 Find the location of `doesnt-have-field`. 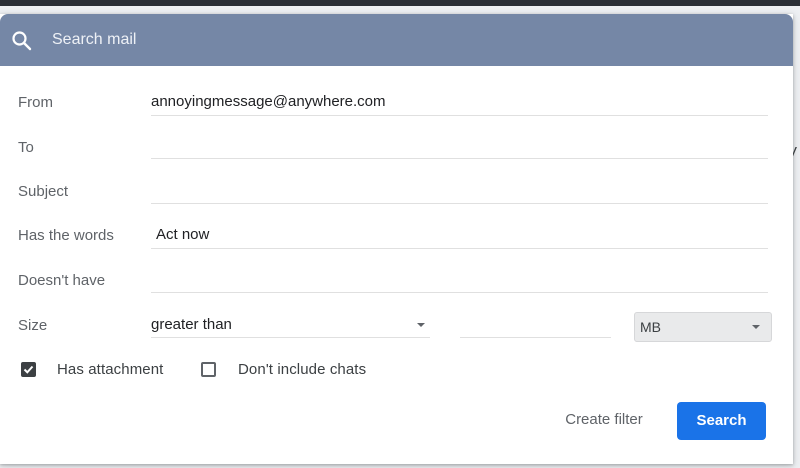

doesnt-have-field is located at coordinates (459, 278).